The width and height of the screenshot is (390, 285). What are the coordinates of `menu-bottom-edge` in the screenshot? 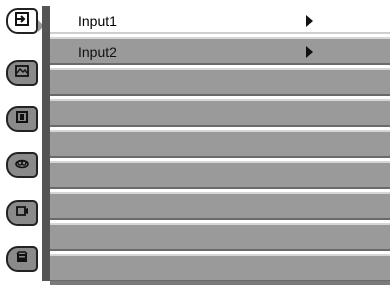 It's located at (220, 283).